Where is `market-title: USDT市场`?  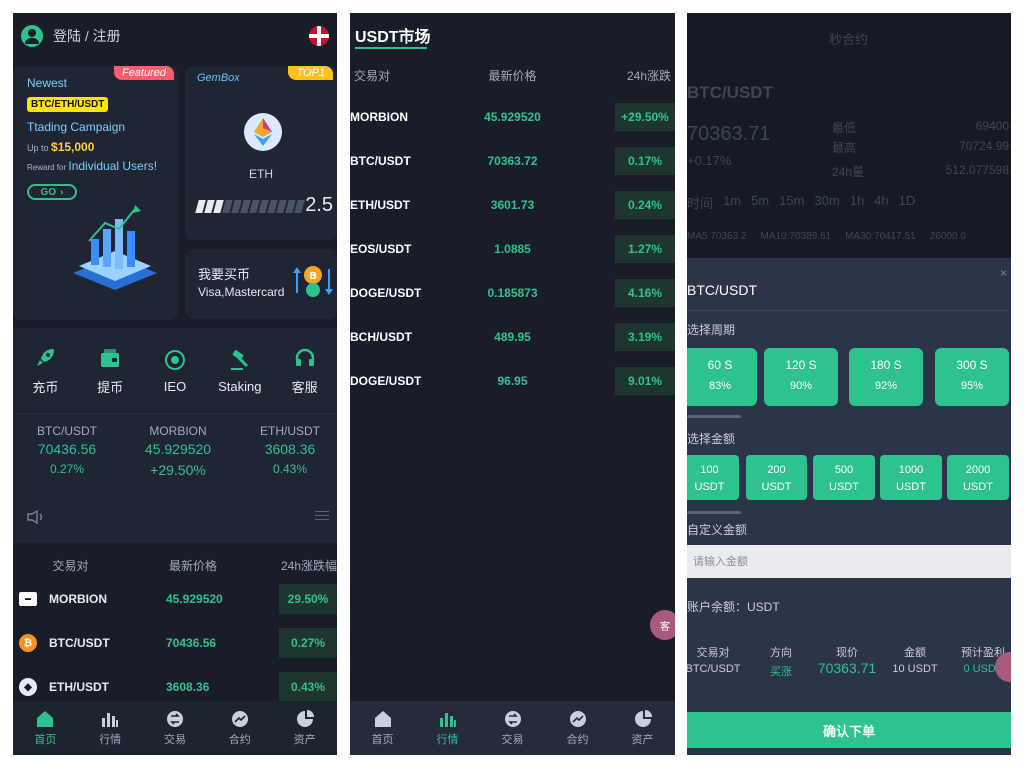 market-title: USDT市场 is located at coordinates (393, 35).